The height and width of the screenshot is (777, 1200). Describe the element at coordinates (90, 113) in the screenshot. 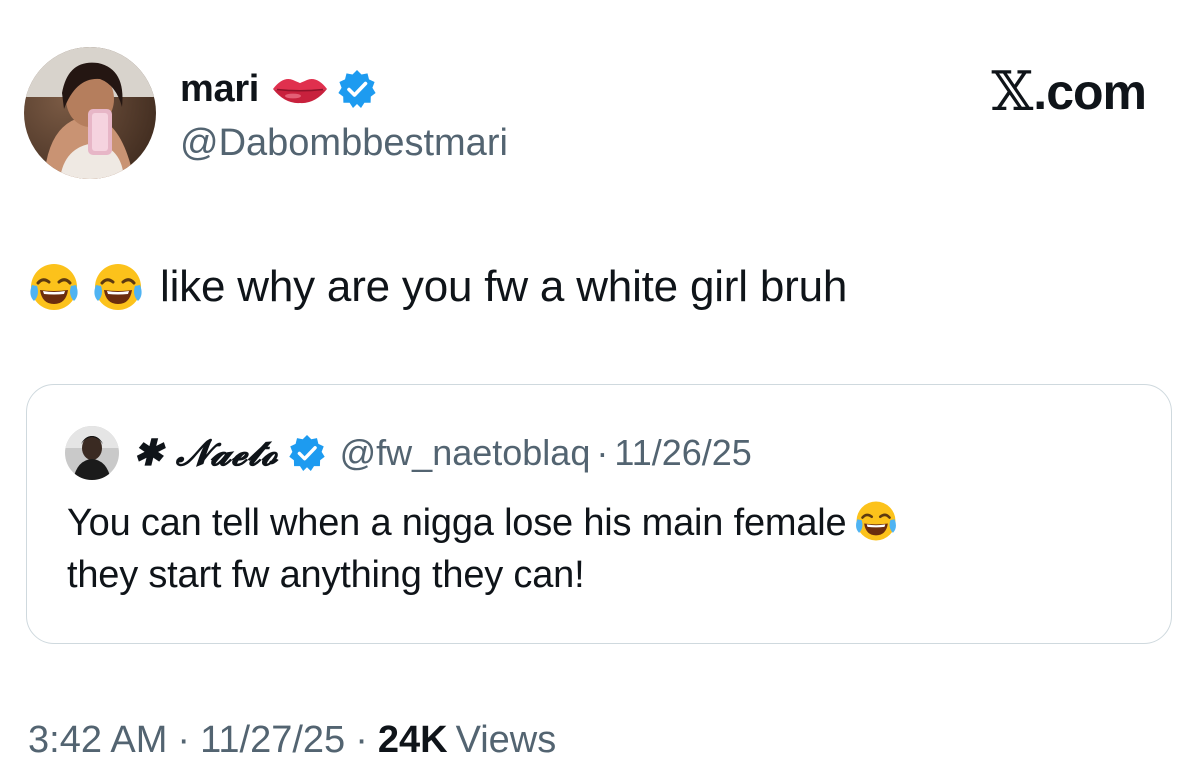

I see `author-avatar` at that location.